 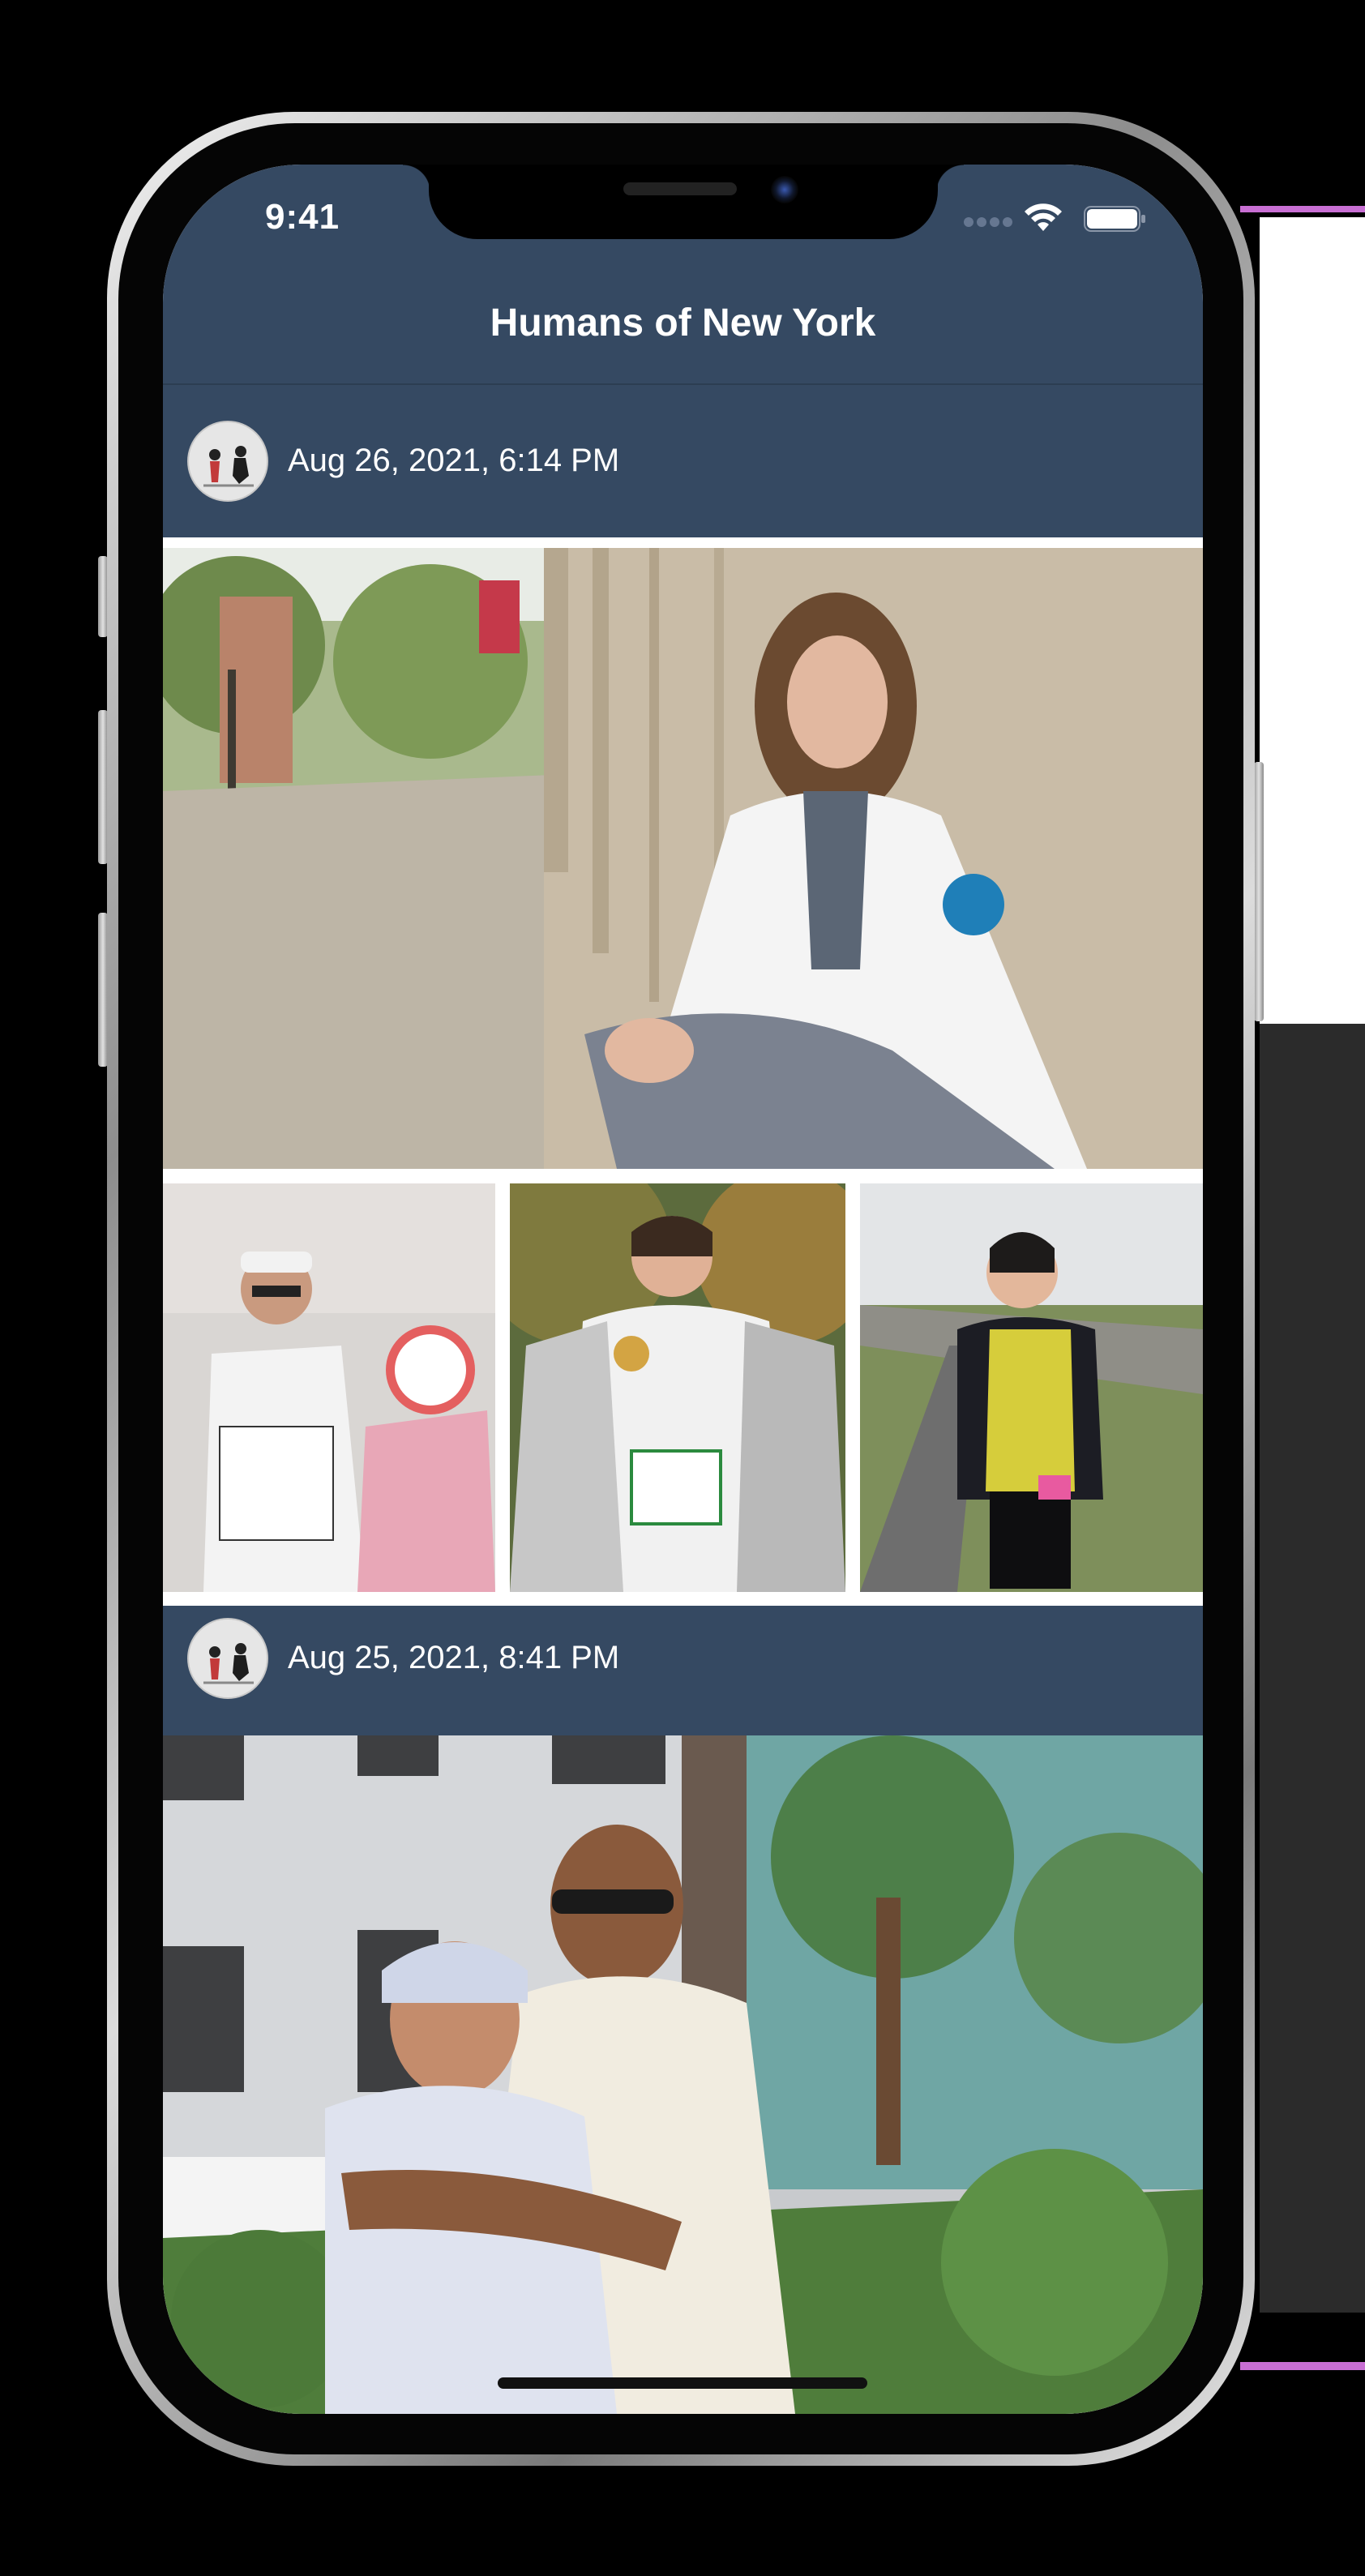 I want to click on background-accent-pink, so click(x=1303, y=209).